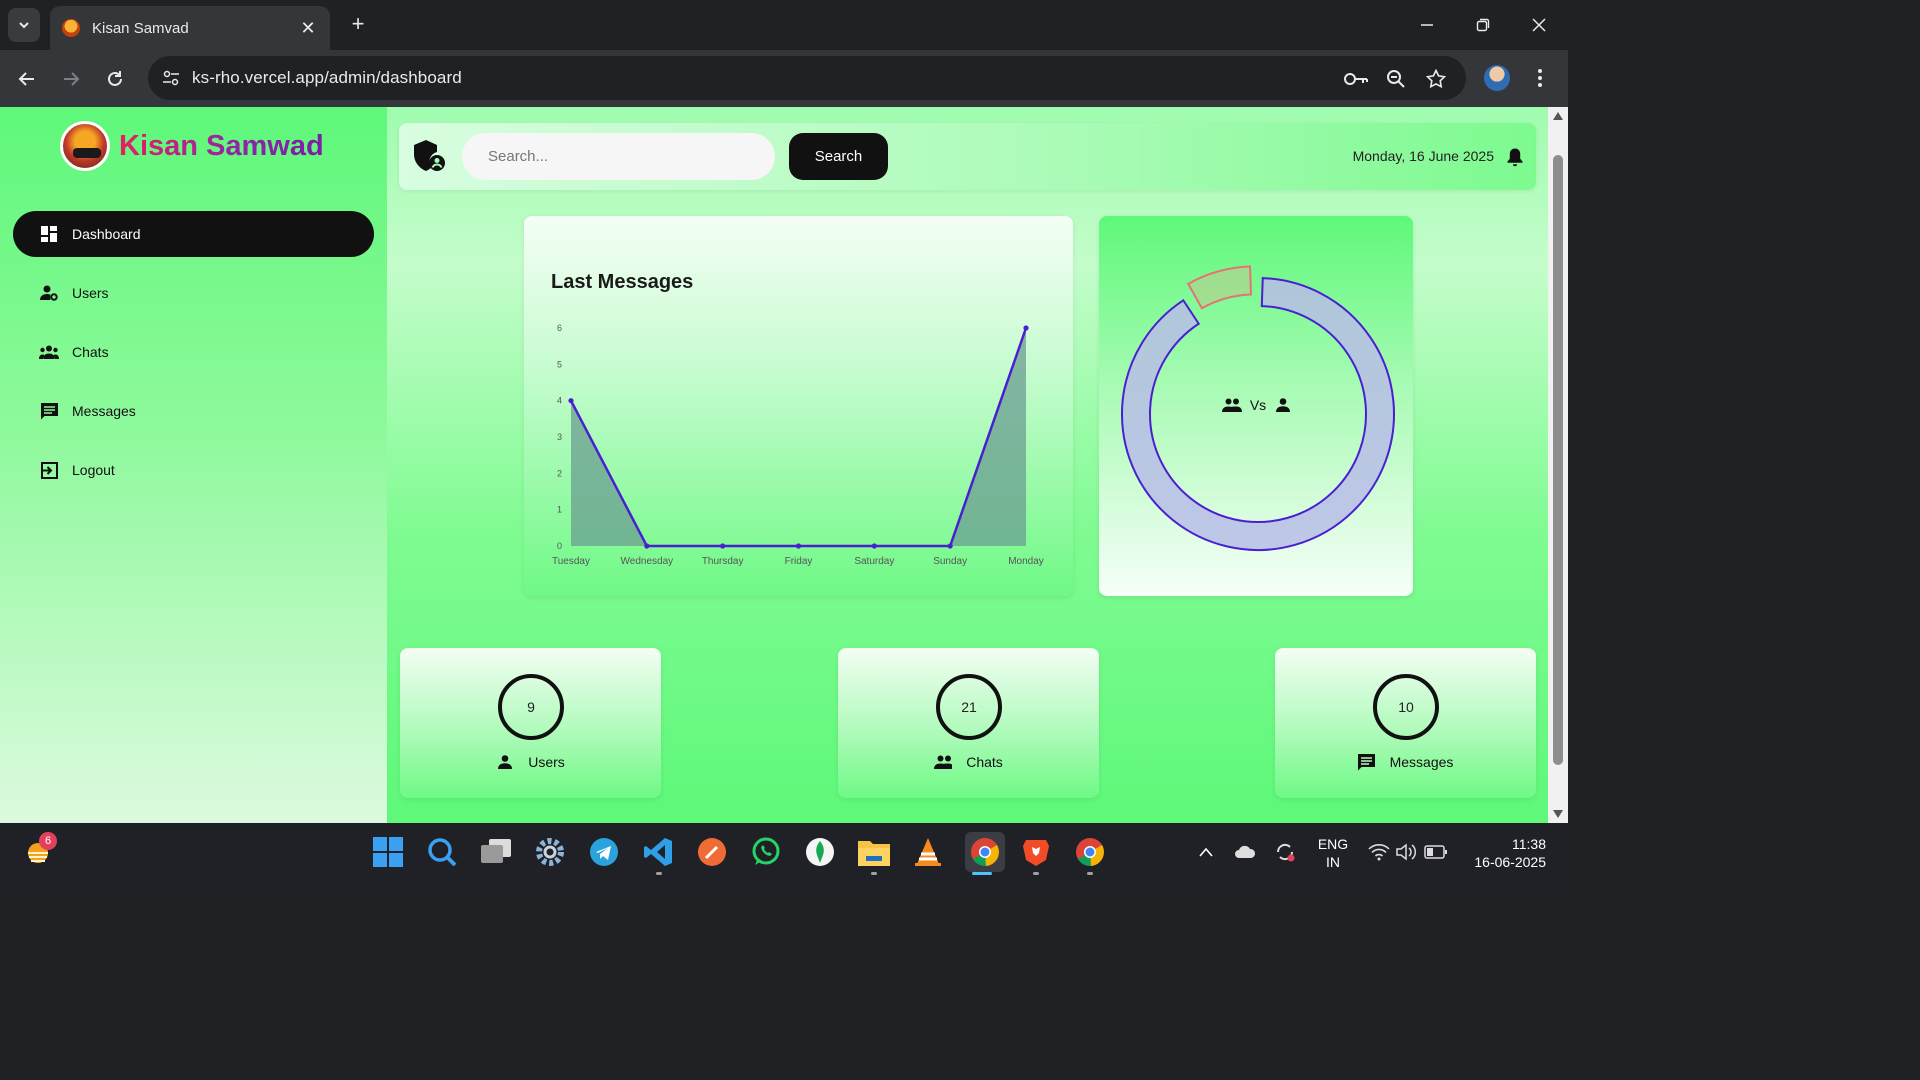 Image resolution: width=1920 pixels, height=1080 pixels. I want to click on new-tab-button: +, so click(358, 24).